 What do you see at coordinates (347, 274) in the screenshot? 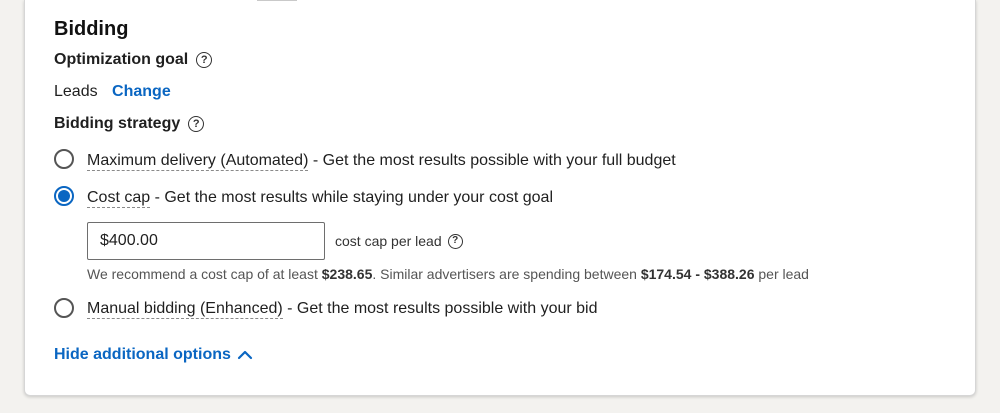
I see `recommend-min: $238.65` at bounding box center [347, 274].